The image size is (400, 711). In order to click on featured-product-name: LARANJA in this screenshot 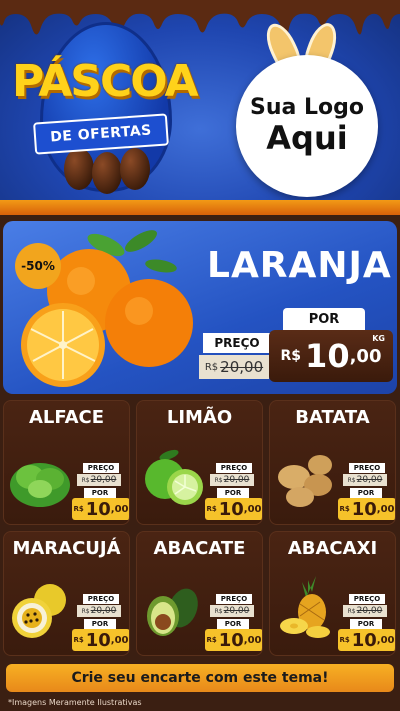, I will do `click(299, 265)`.